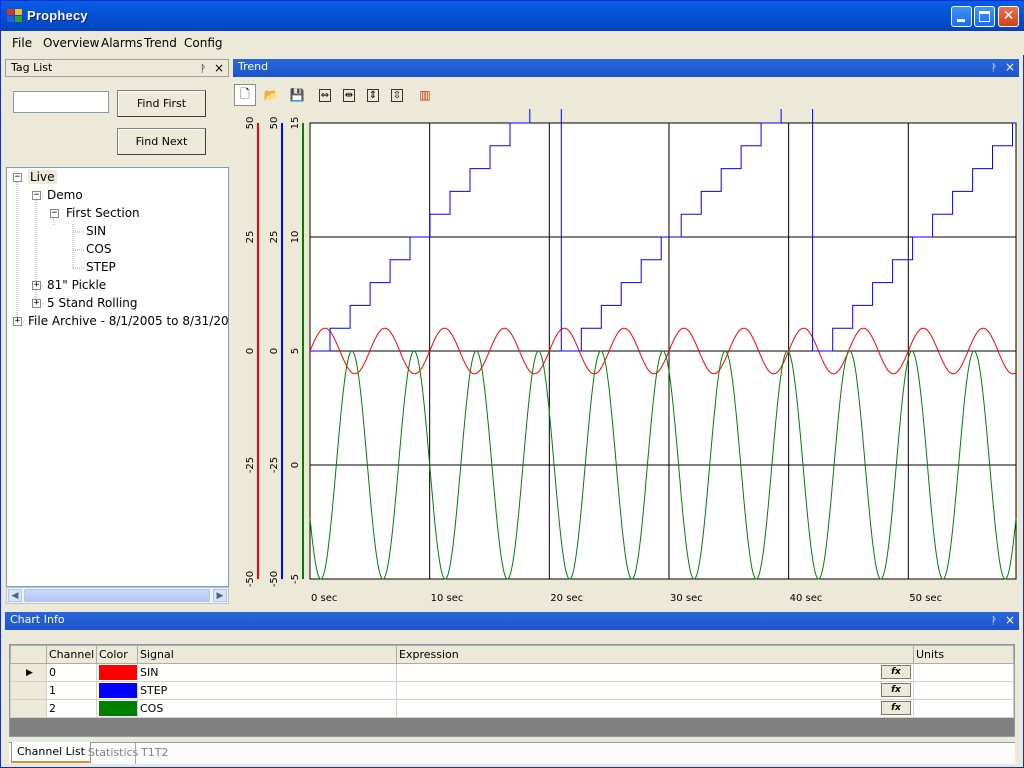 The image size is (1024, 768). I want to click on zoom-x-in-button: ⇔, so click(325, 95).